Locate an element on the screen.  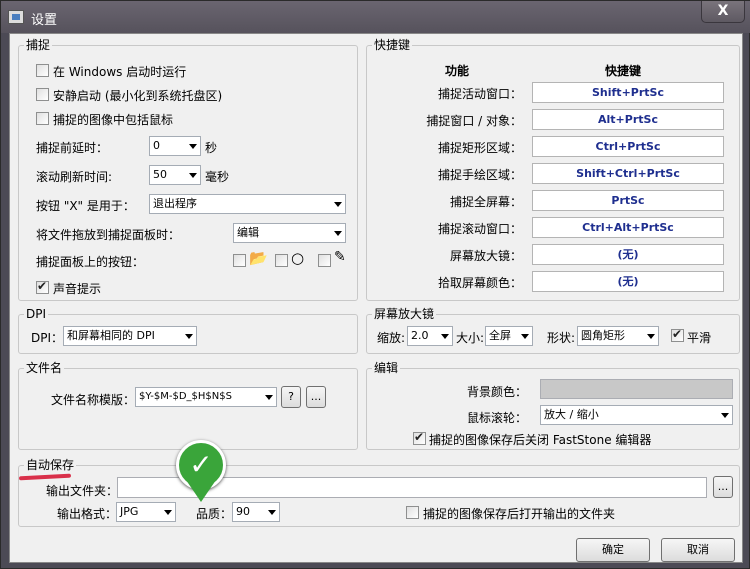
include-cursor-checkbox is located at coordinates (42, 118).